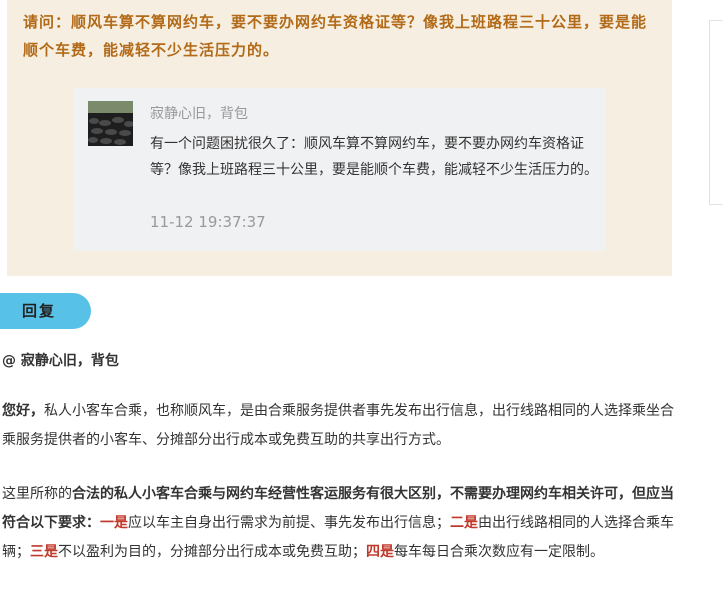 This screenshot has height=610, width=723. I want to click on requirement-text-3: 不以盈利为目的，分摊部分出行成本或免费互助；, so click(212, 552).